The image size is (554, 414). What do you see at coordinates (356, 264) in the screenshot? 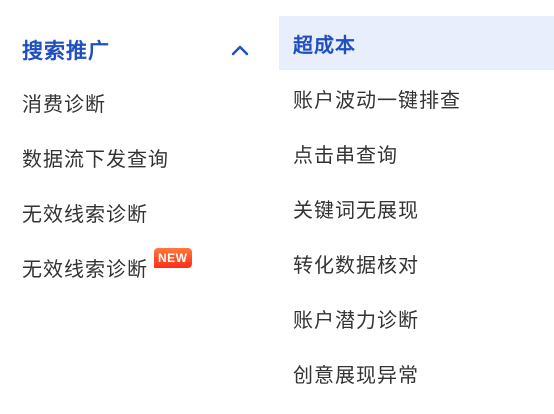
I see `menu-item-label: 转化数据核对` at bounding box center [356, 264].